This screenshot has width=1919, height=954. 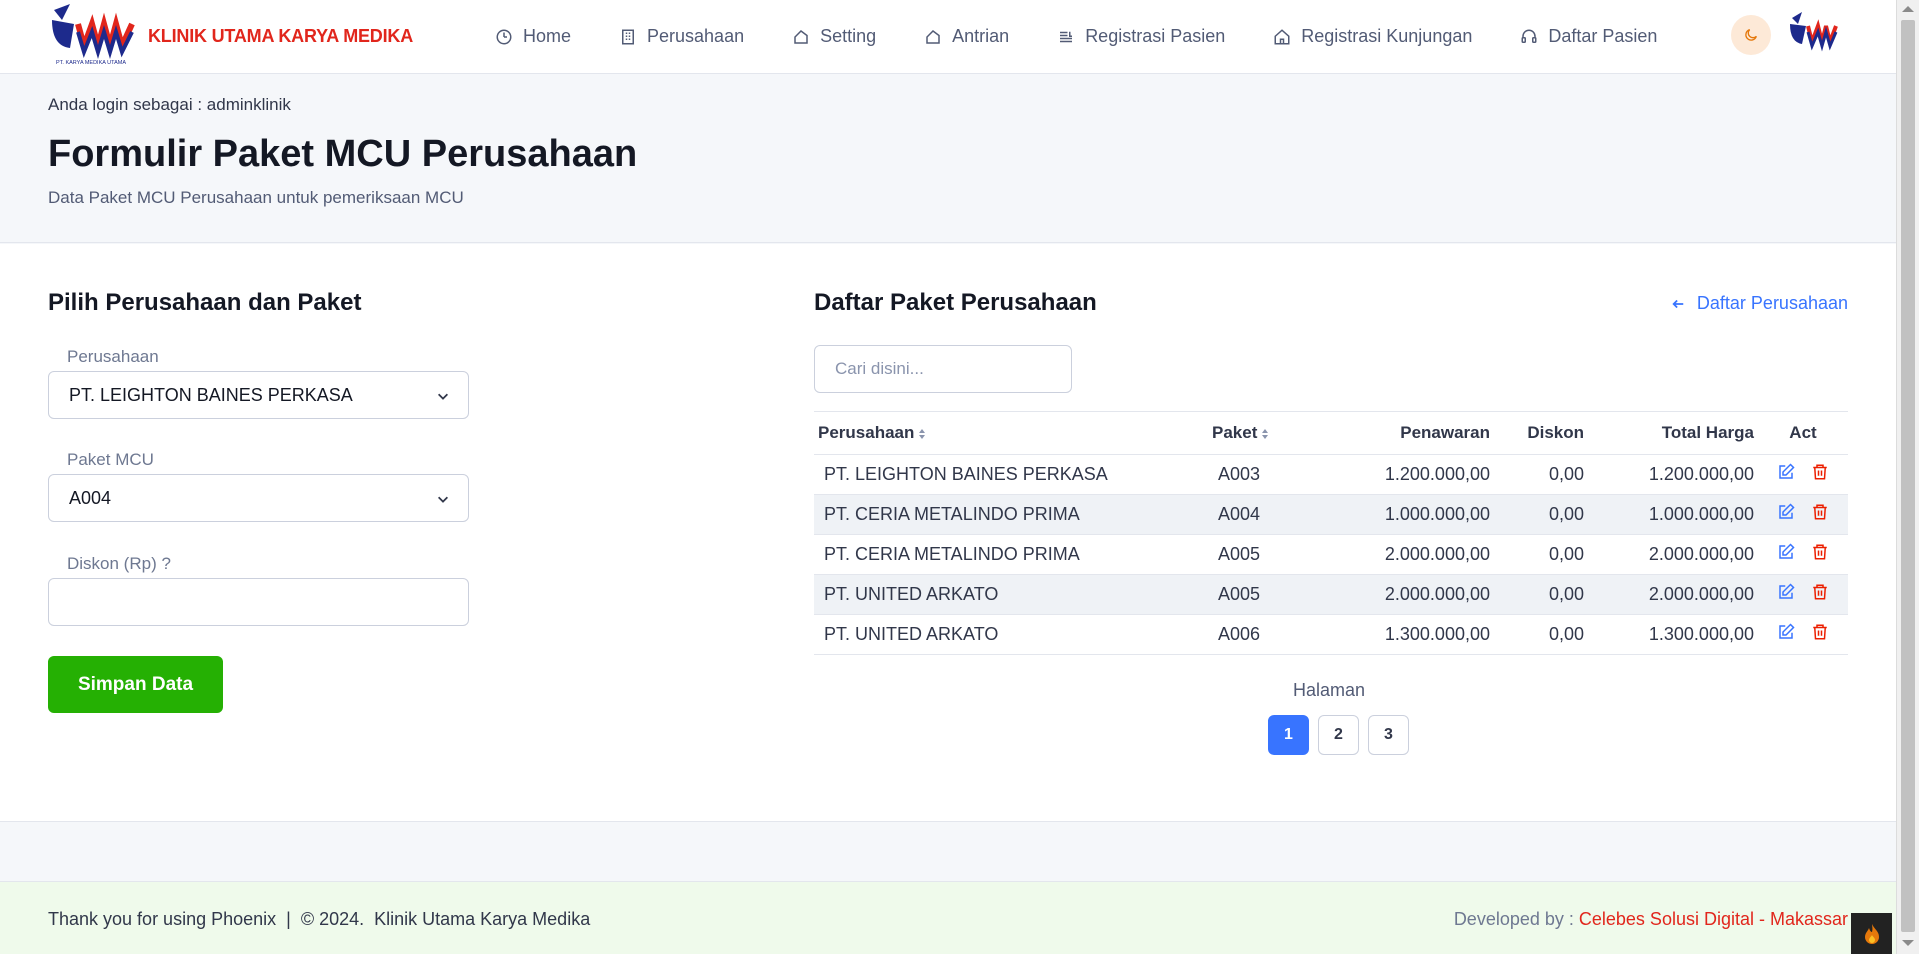 I want to click on list-icon, so click(x=1066, y=36).